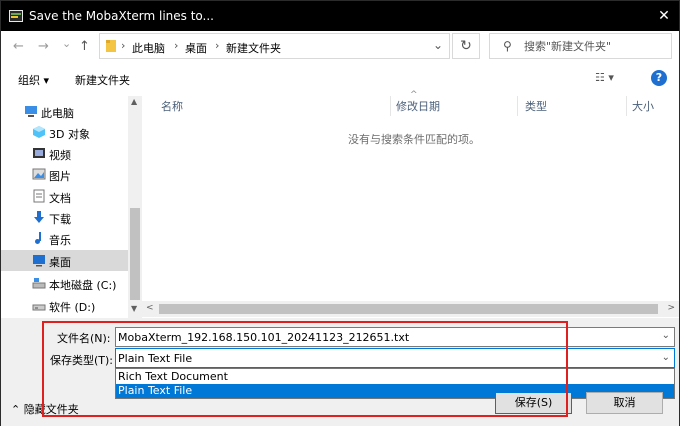  What do you see at coordinates (196, 48) in the screenshot?
I see `breadcrumb-desktop: 桌面` at bounding box center [196, 48].